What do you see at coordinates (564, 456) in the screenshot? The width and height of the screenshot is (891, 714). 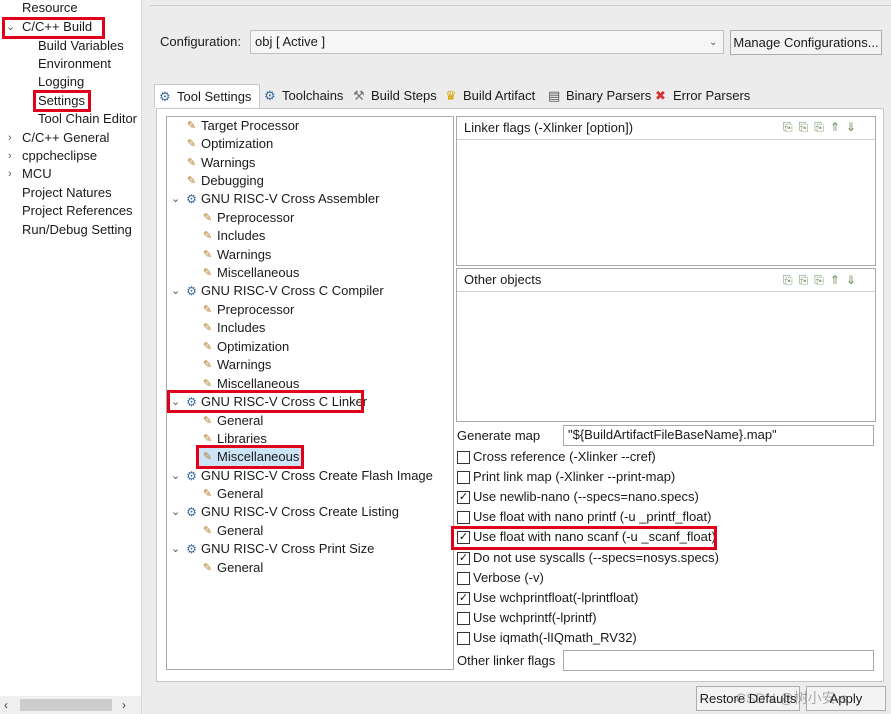 I see `cross-reference-label: Cross reference (-Xlinker --cref)` at bounding box center [564, 456].